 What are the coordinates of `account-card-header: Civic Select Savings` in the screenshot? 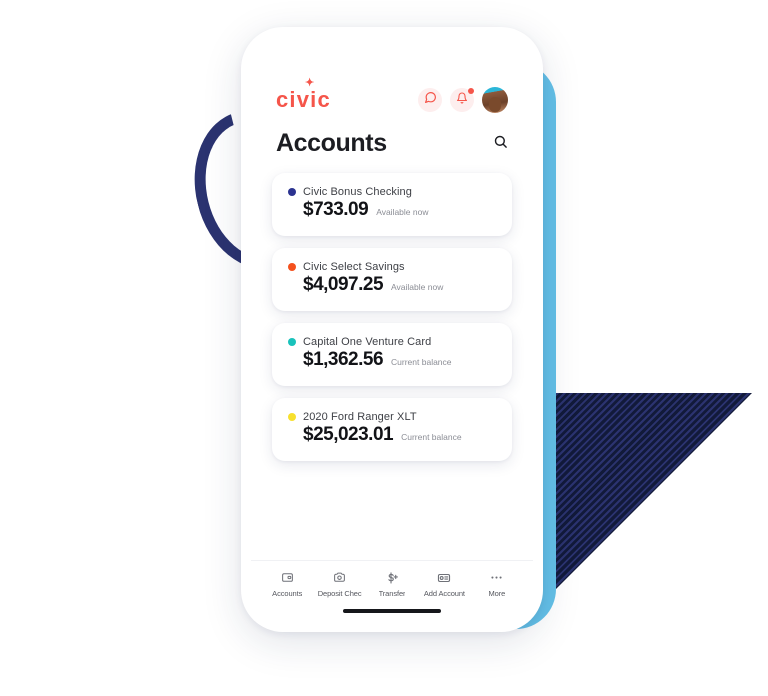 It's located at (392, 267).